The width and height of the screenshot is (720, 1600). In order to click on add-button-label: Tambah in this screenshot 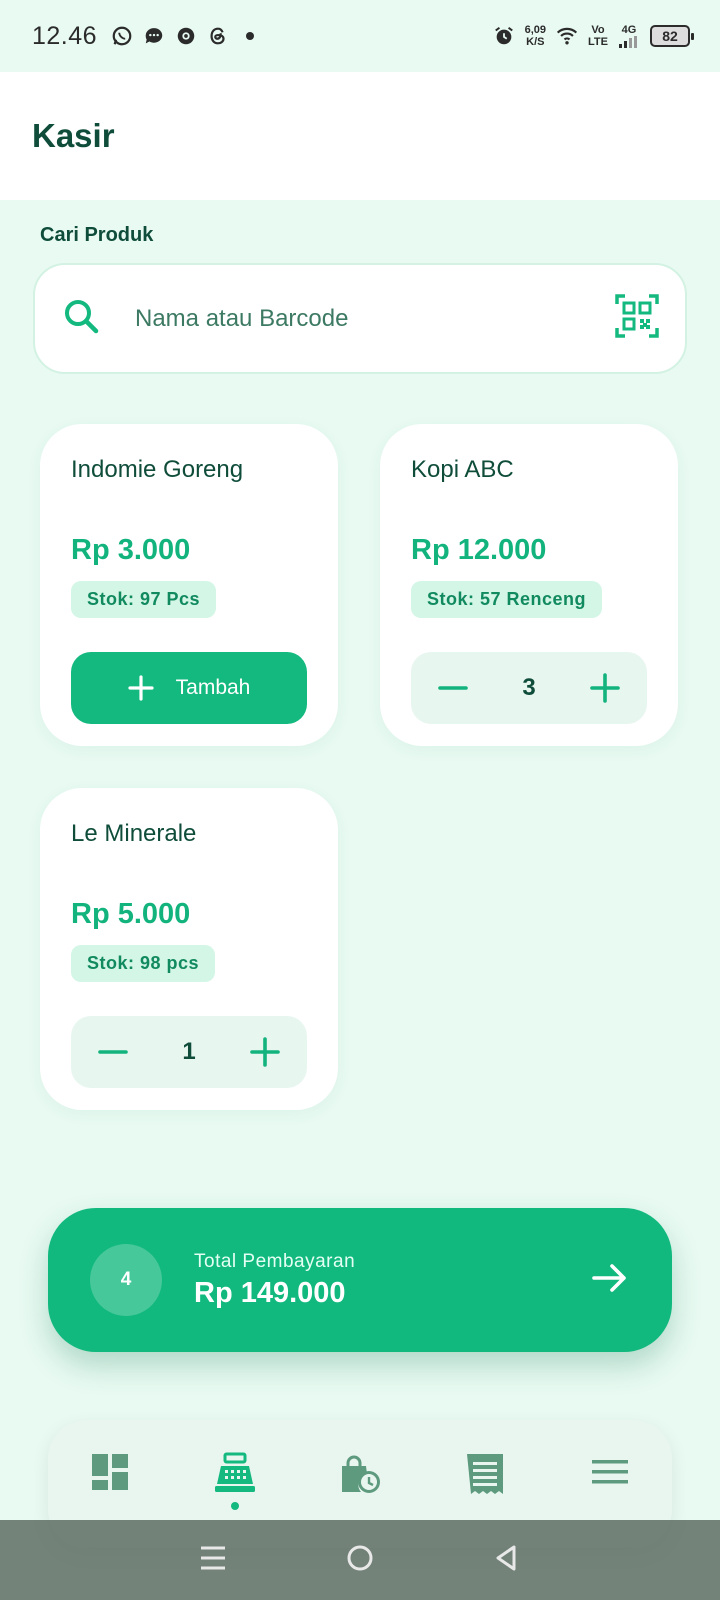, I will do `click(213, 687)`.